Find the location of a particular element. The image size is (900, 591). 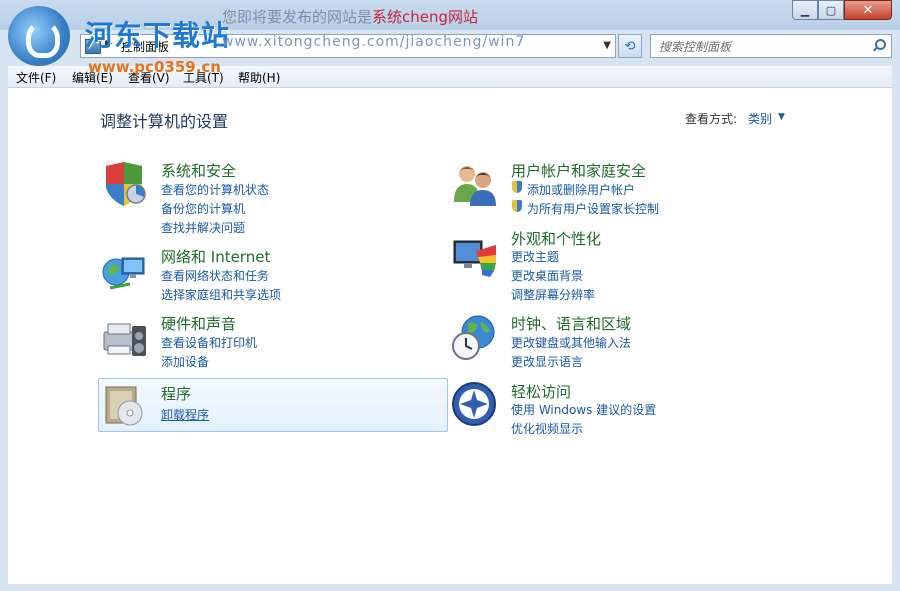

link-uninstall-program: 卸载程序 is located at coordinates (185, 414).